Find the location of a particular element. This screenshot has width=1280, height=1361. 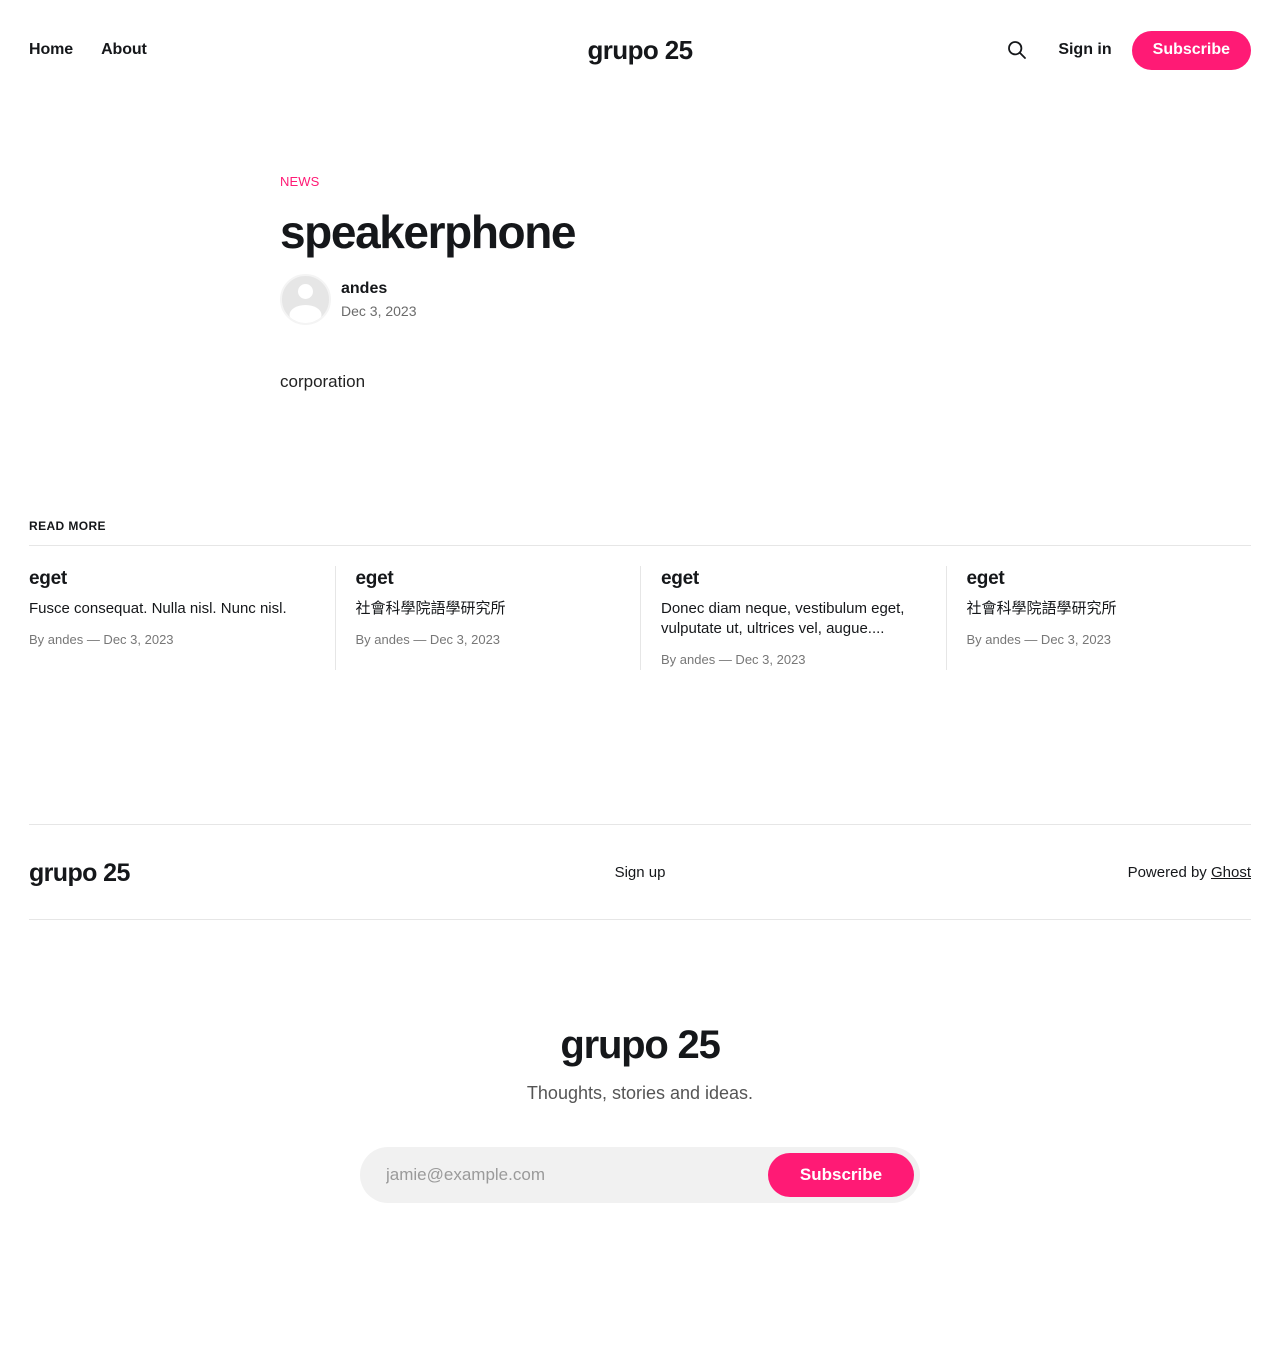

author-meta: andes Dec 3, 2023 is located at coordinates (379, 300).